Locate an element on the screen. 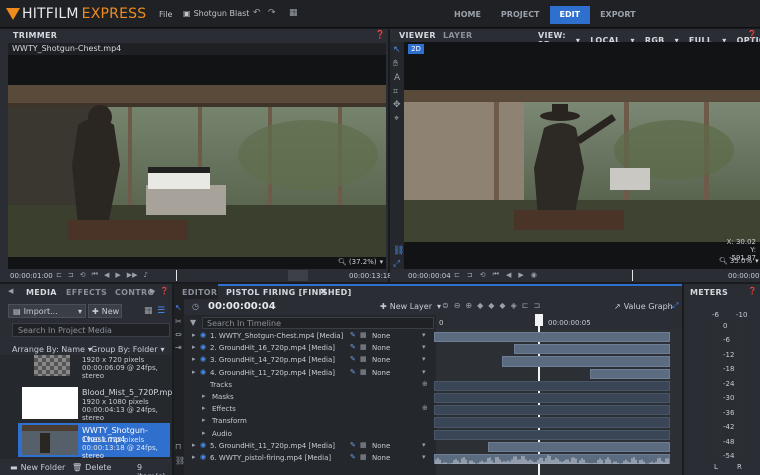 The height and width of the screenshot is (475, 760). tab-controls: CONTRO is located at coordinates (135, 292).